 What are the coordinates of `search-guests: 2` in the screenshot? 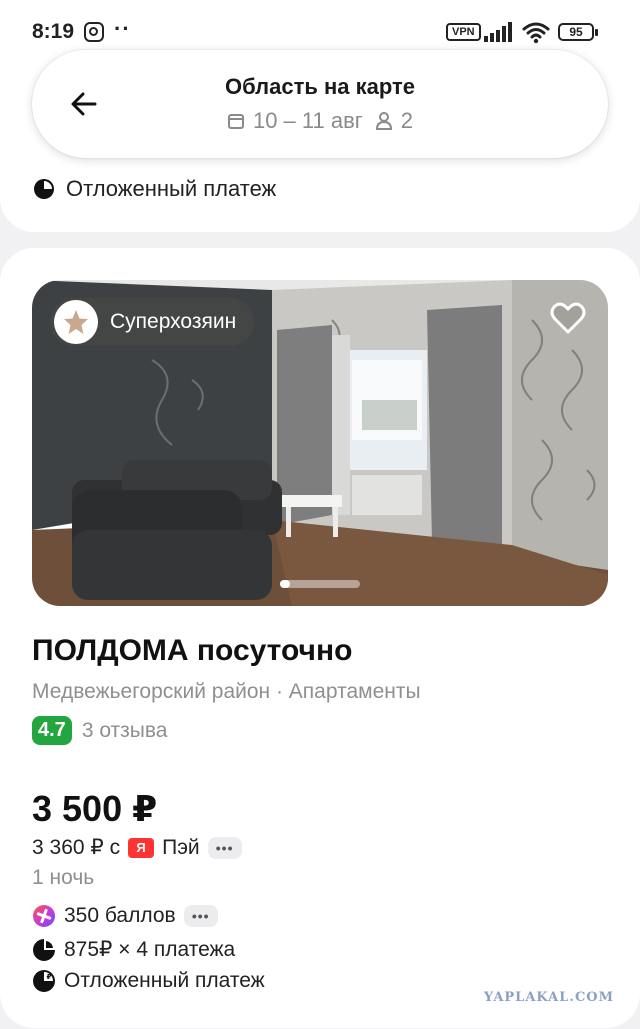 It's located at (407, 120).